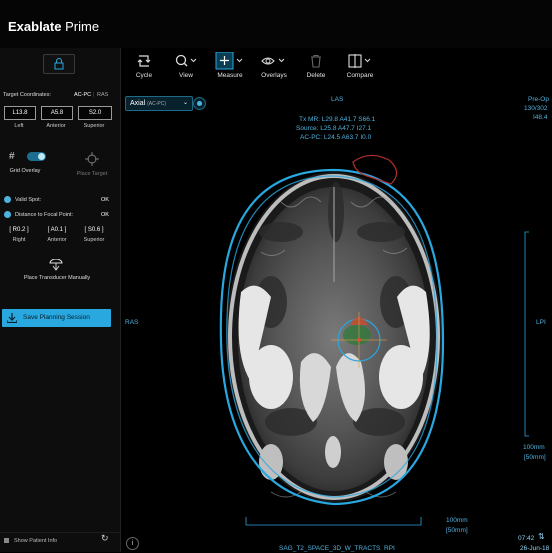  I want to click on valid-spot-status: OK, so click(105, 200).